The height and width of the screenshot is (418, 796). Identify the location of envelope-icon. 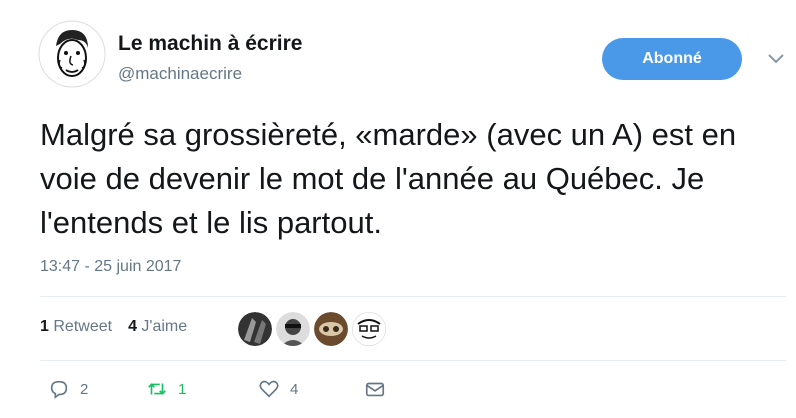
(375, 389).